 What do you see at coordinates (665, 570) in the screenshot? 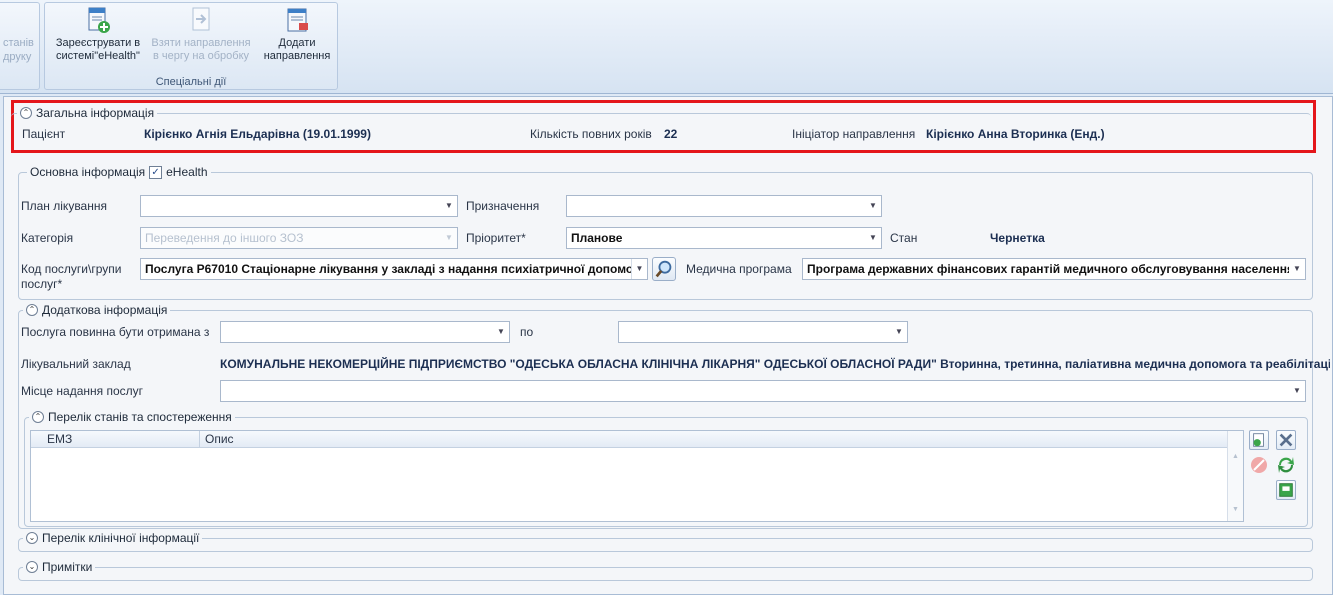
I see `notes-section: ⌄ Примітки` at bounding box center [665, 570].